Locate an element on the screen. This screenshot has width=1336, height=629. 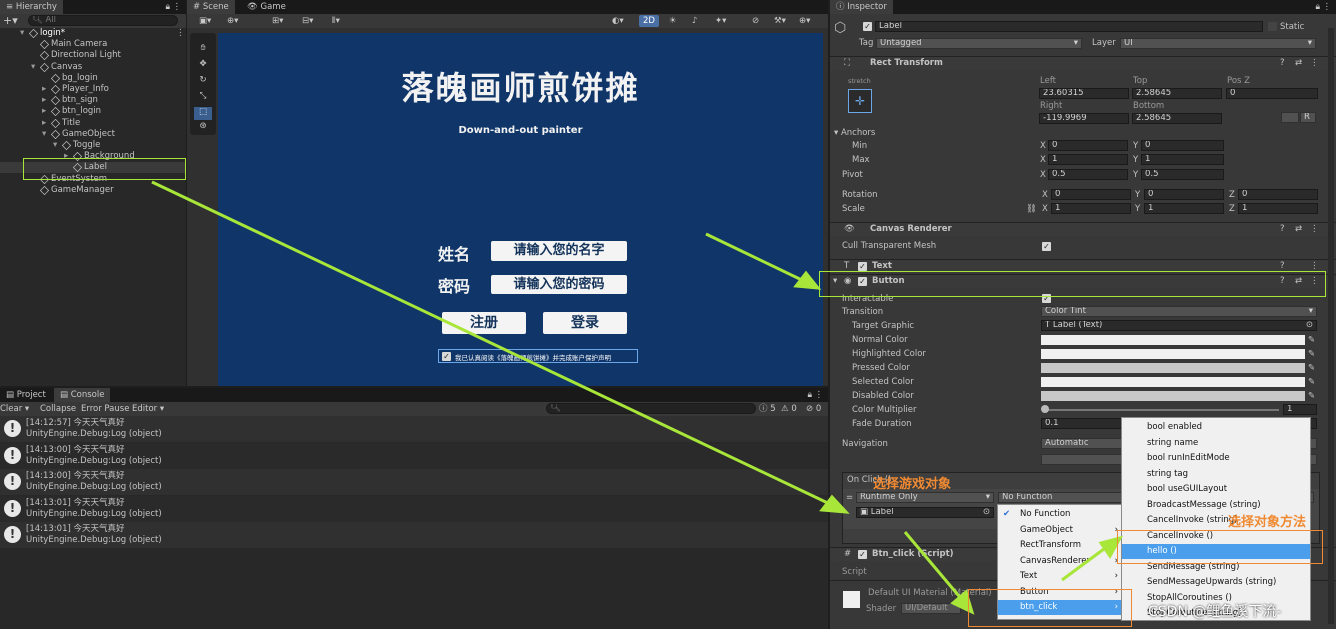
arrow-to-button-component is located at coordinates (763, 261).